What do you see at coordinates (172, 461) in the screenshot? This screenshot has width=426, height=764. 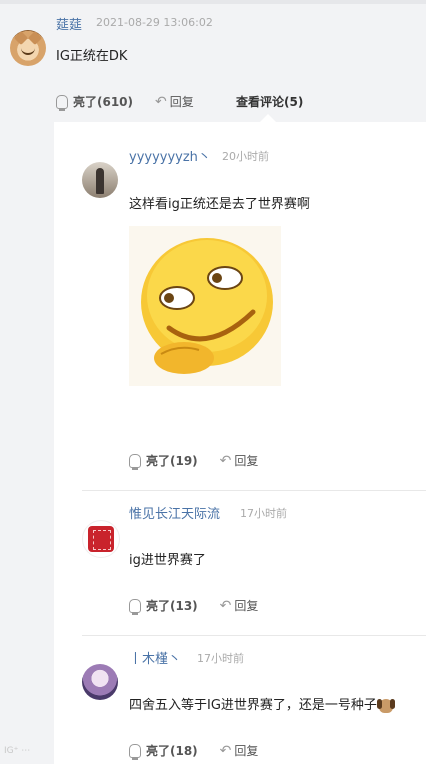 I see `like-label: 亮了(19)` at bounding box center [172, 461].